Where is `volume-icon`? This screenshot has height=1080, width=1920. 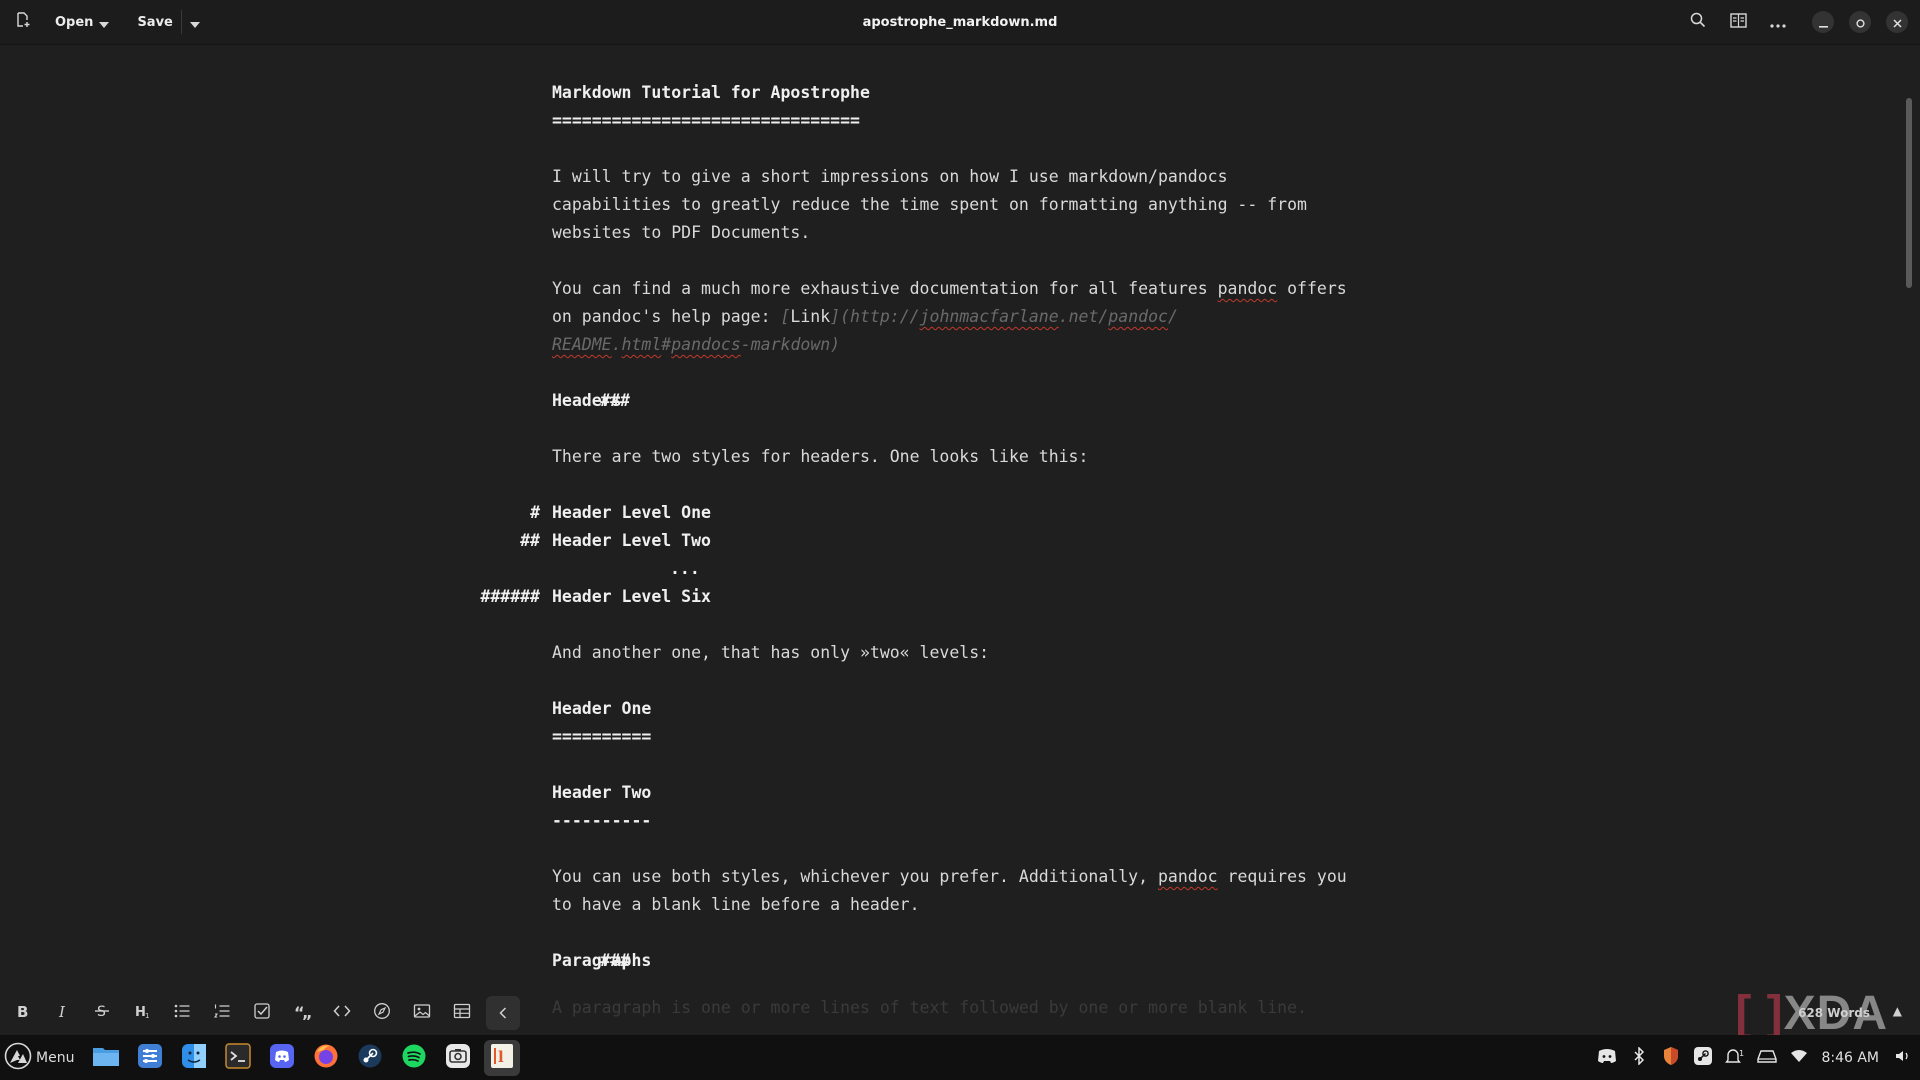
volume-icon is located at coordinates (1903, 1057).